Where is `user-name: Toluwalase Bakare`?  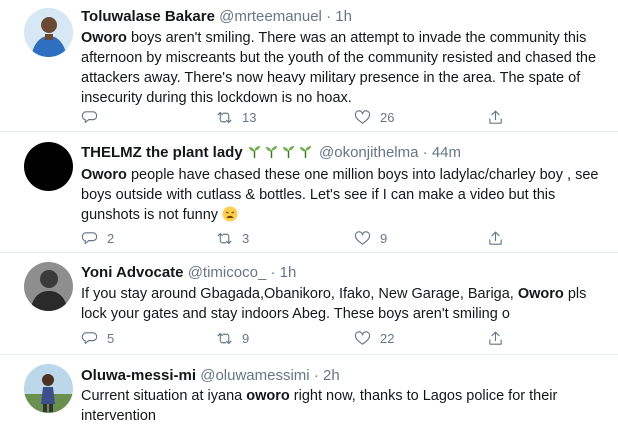 user-name: Toluwalase Bakare is located at coordinates (148, 16).